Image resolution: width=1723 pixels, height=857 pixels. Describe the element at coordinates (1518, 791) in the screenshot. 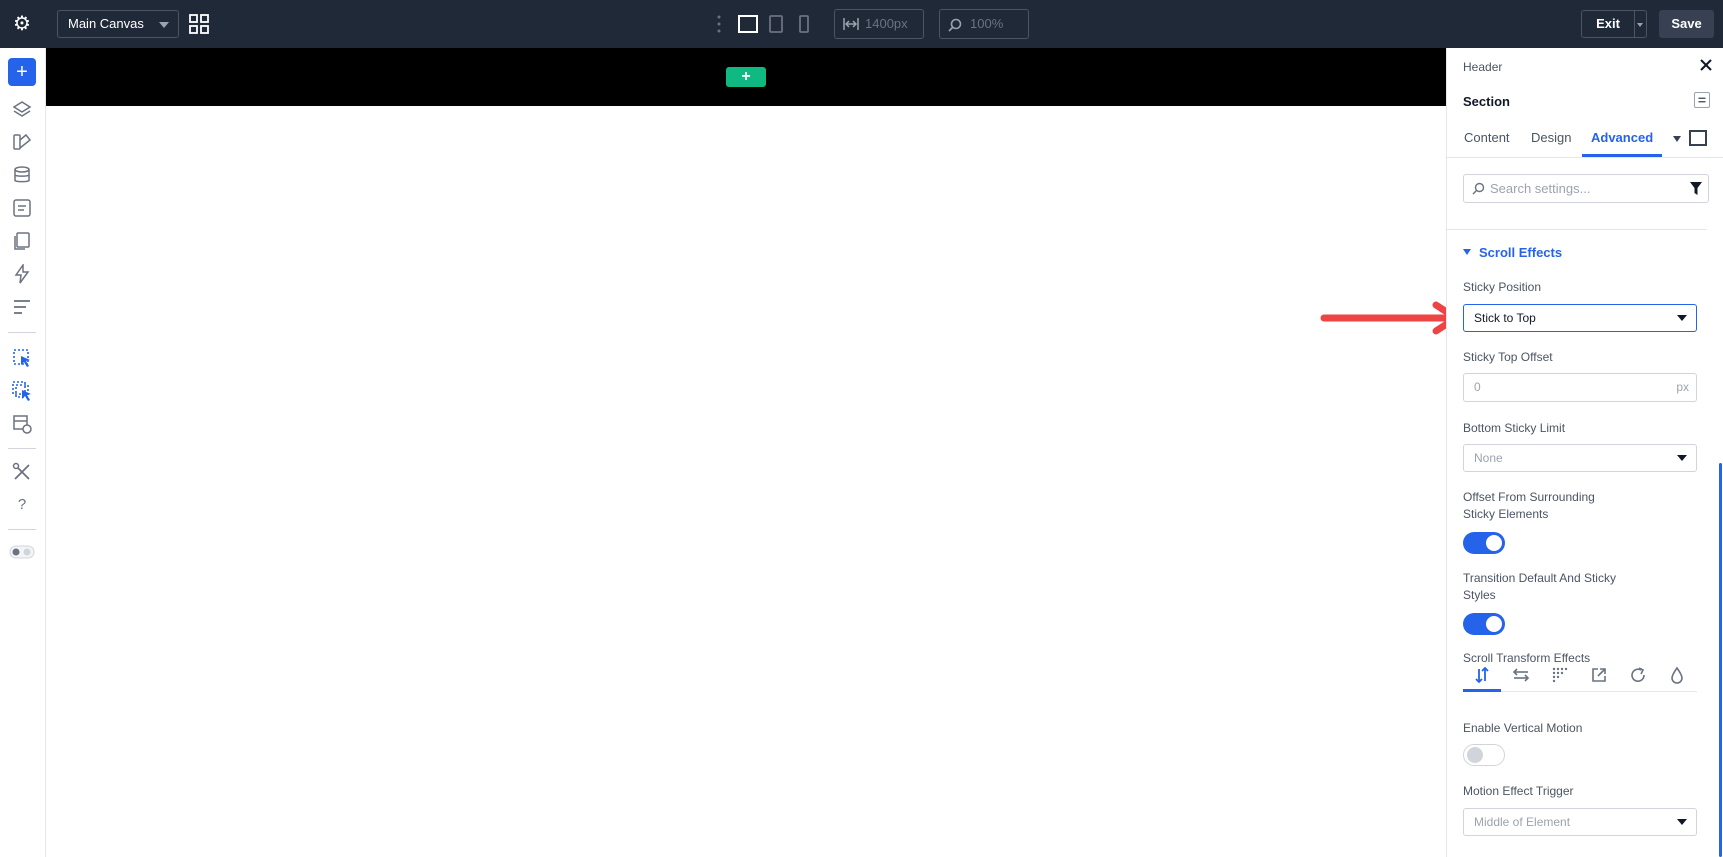

I see `motion-effect-trigger-label: Motion Effect Trigger` at that location.